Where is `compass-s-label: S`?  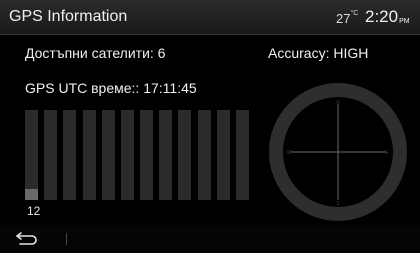 compass-s-label: S is located at coordinates (338, 204).